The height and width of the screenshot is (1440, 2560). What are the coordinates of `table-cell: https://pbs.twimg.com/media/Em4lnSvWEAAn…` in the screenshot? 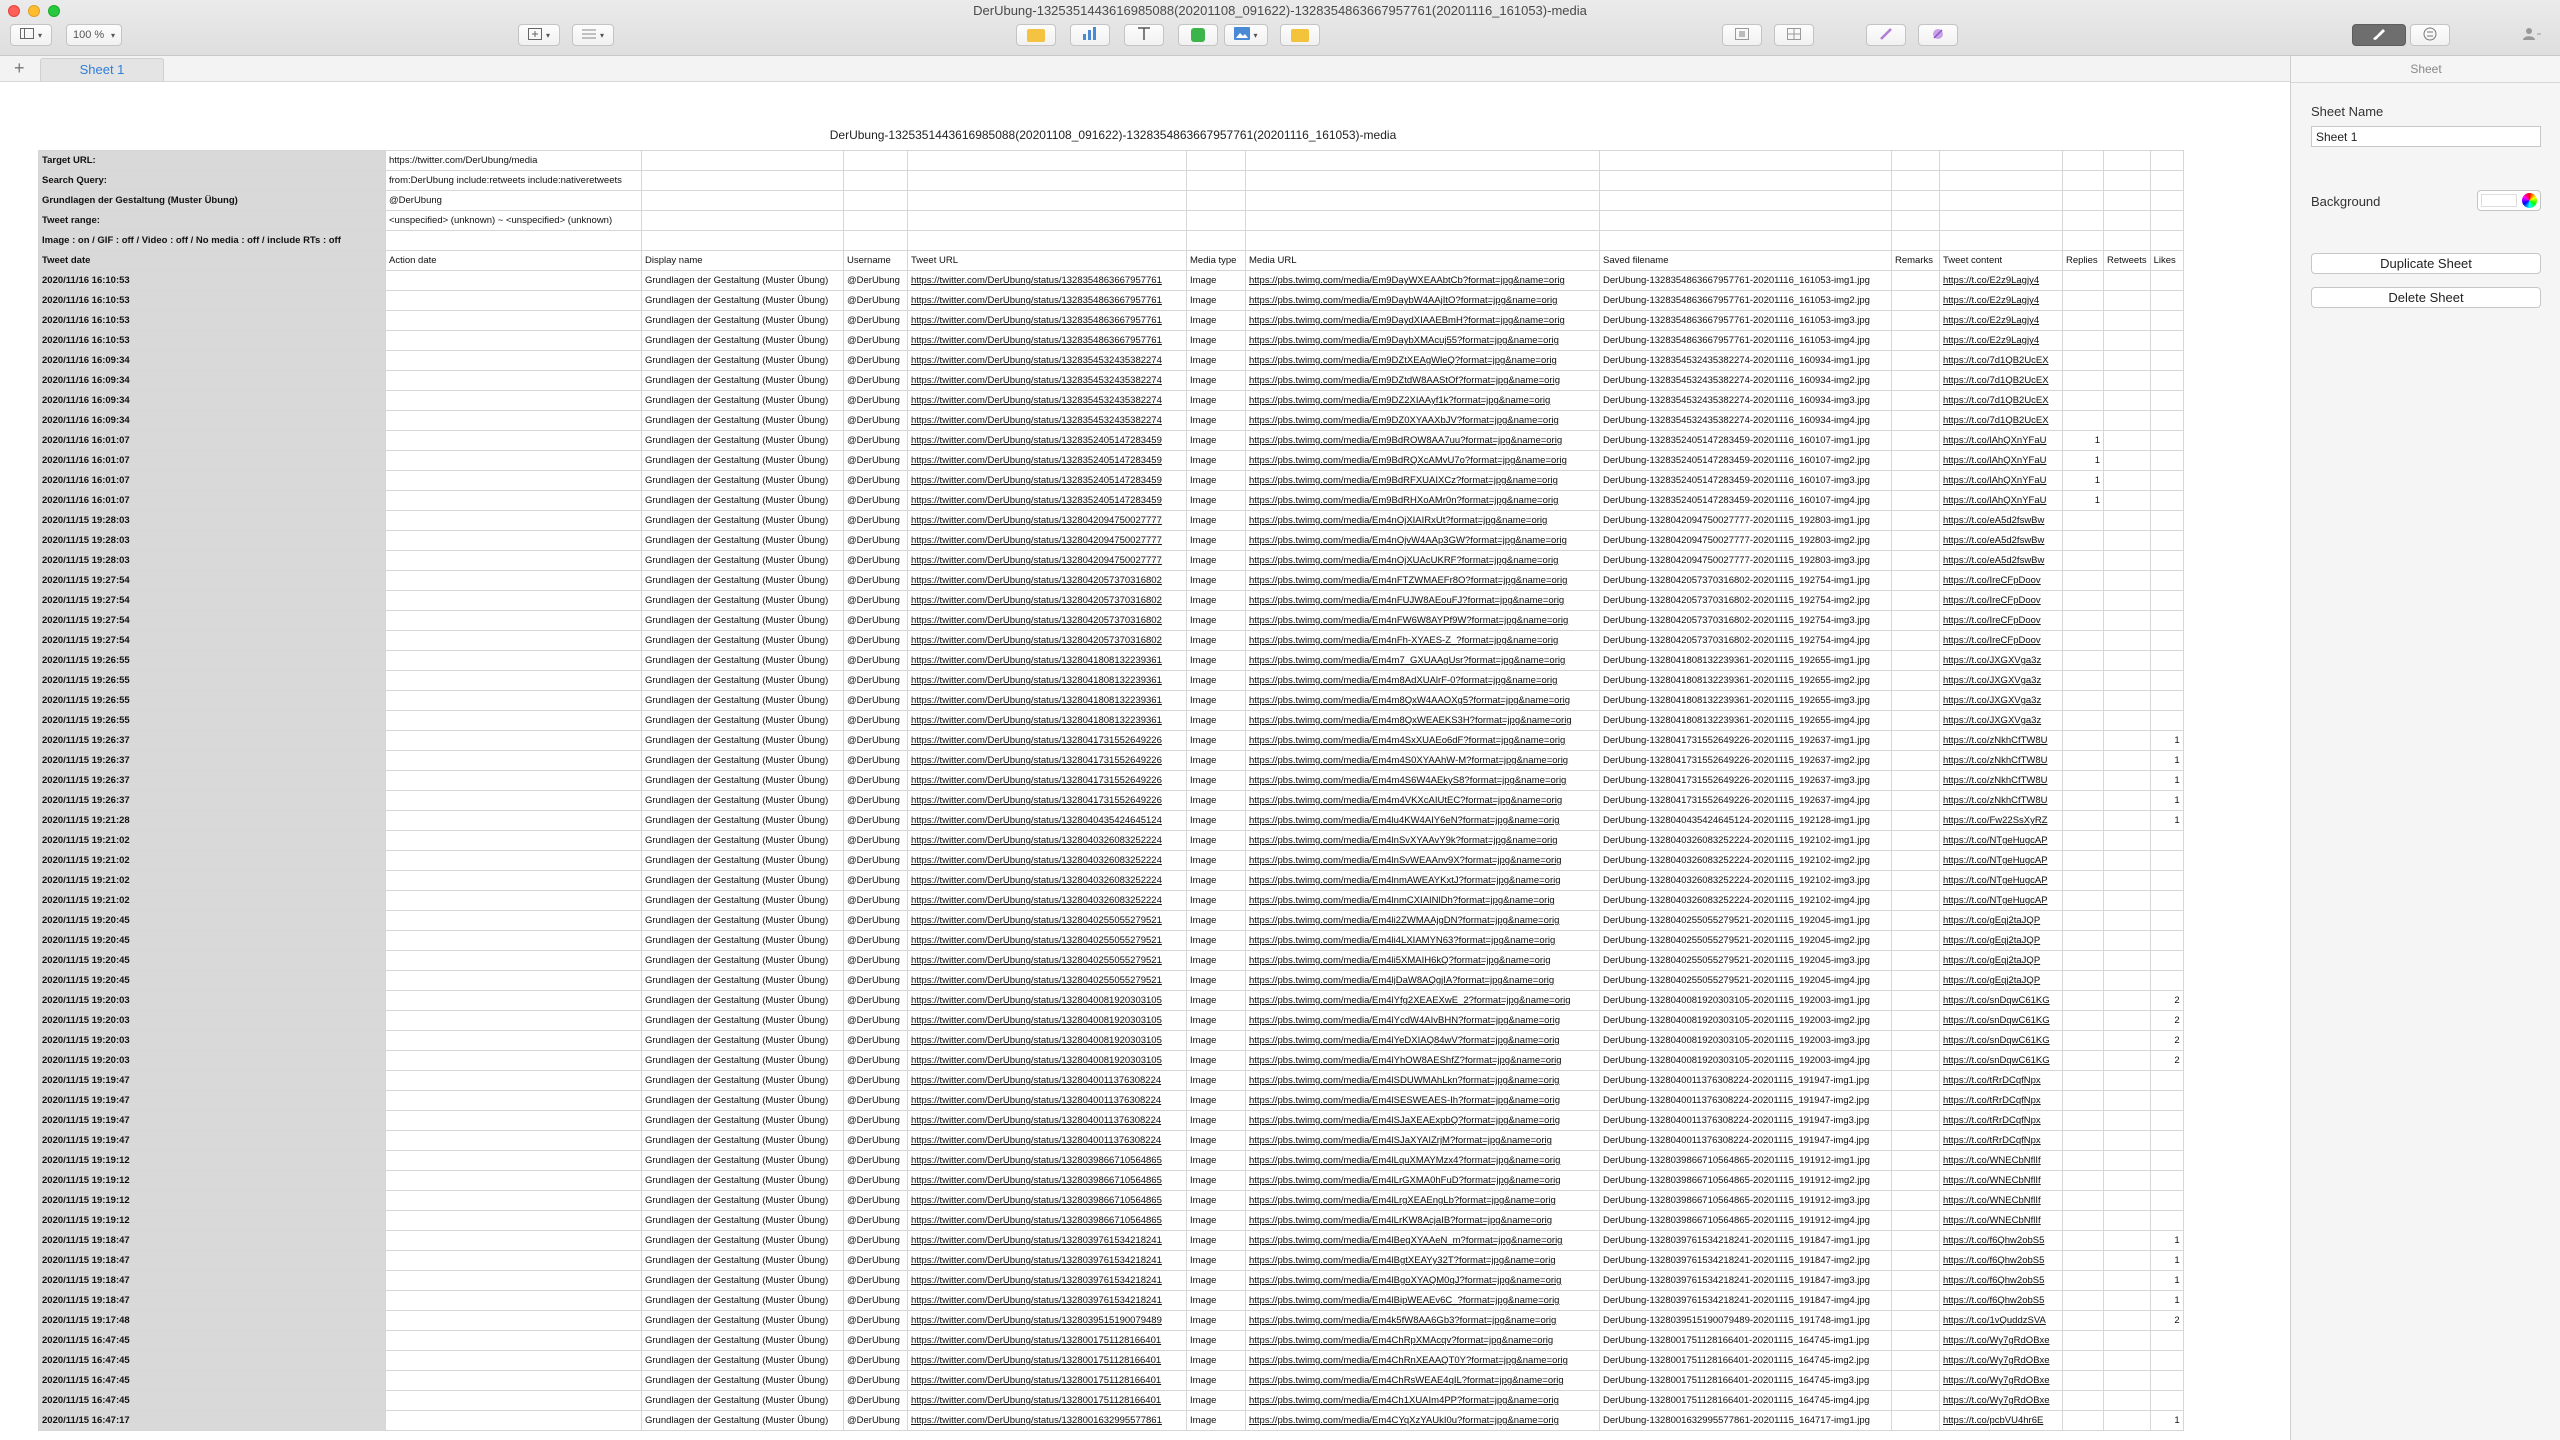 It's located at (1422, 860).